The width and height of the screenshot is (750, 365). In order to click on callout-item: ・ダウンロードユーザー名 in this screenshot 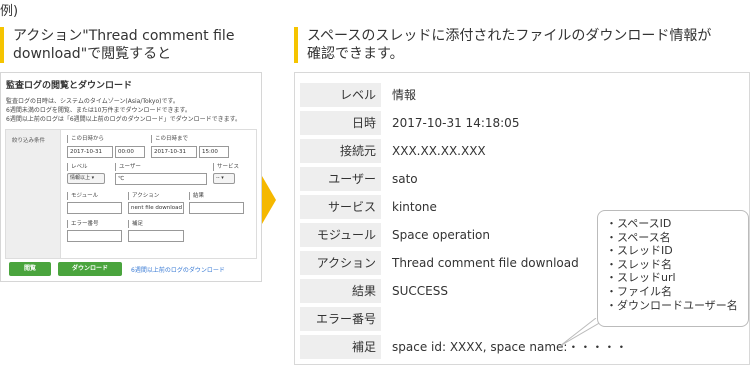, I will do `click(672, 305)`.